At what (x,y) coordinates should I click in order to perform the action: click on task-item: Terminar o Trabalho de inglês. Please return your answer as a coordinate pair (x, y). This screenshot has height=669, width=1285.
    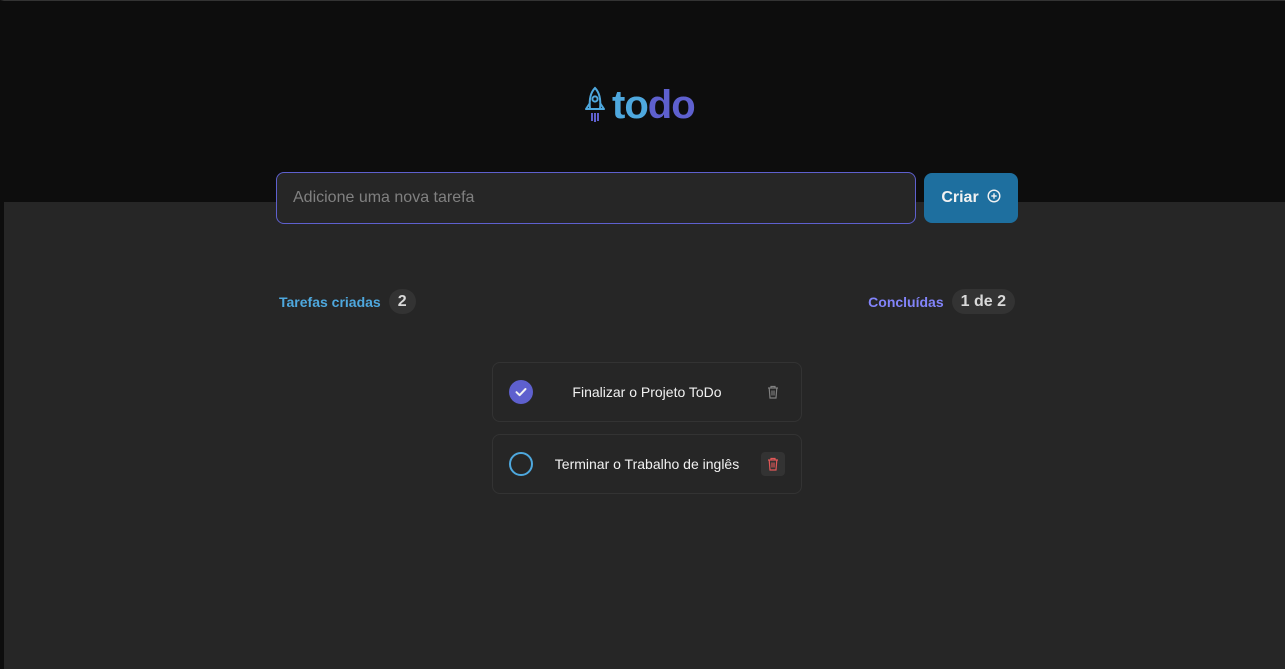
    Looking at the image, I should click on (647, 464).